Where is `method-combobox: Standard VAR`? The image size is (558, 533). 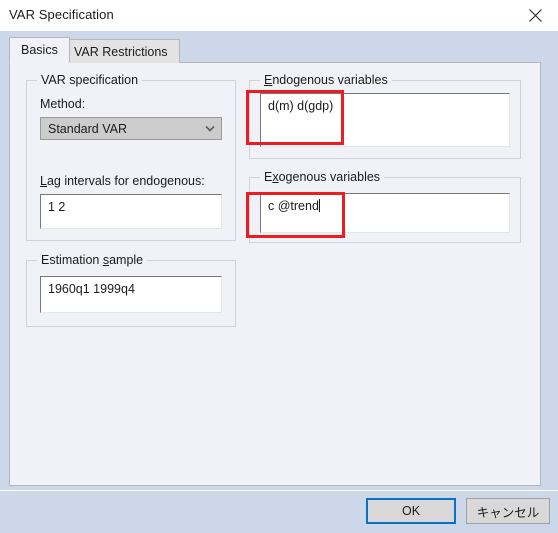 method-combobox: Standard VAR is located at coordinates (131, 128).